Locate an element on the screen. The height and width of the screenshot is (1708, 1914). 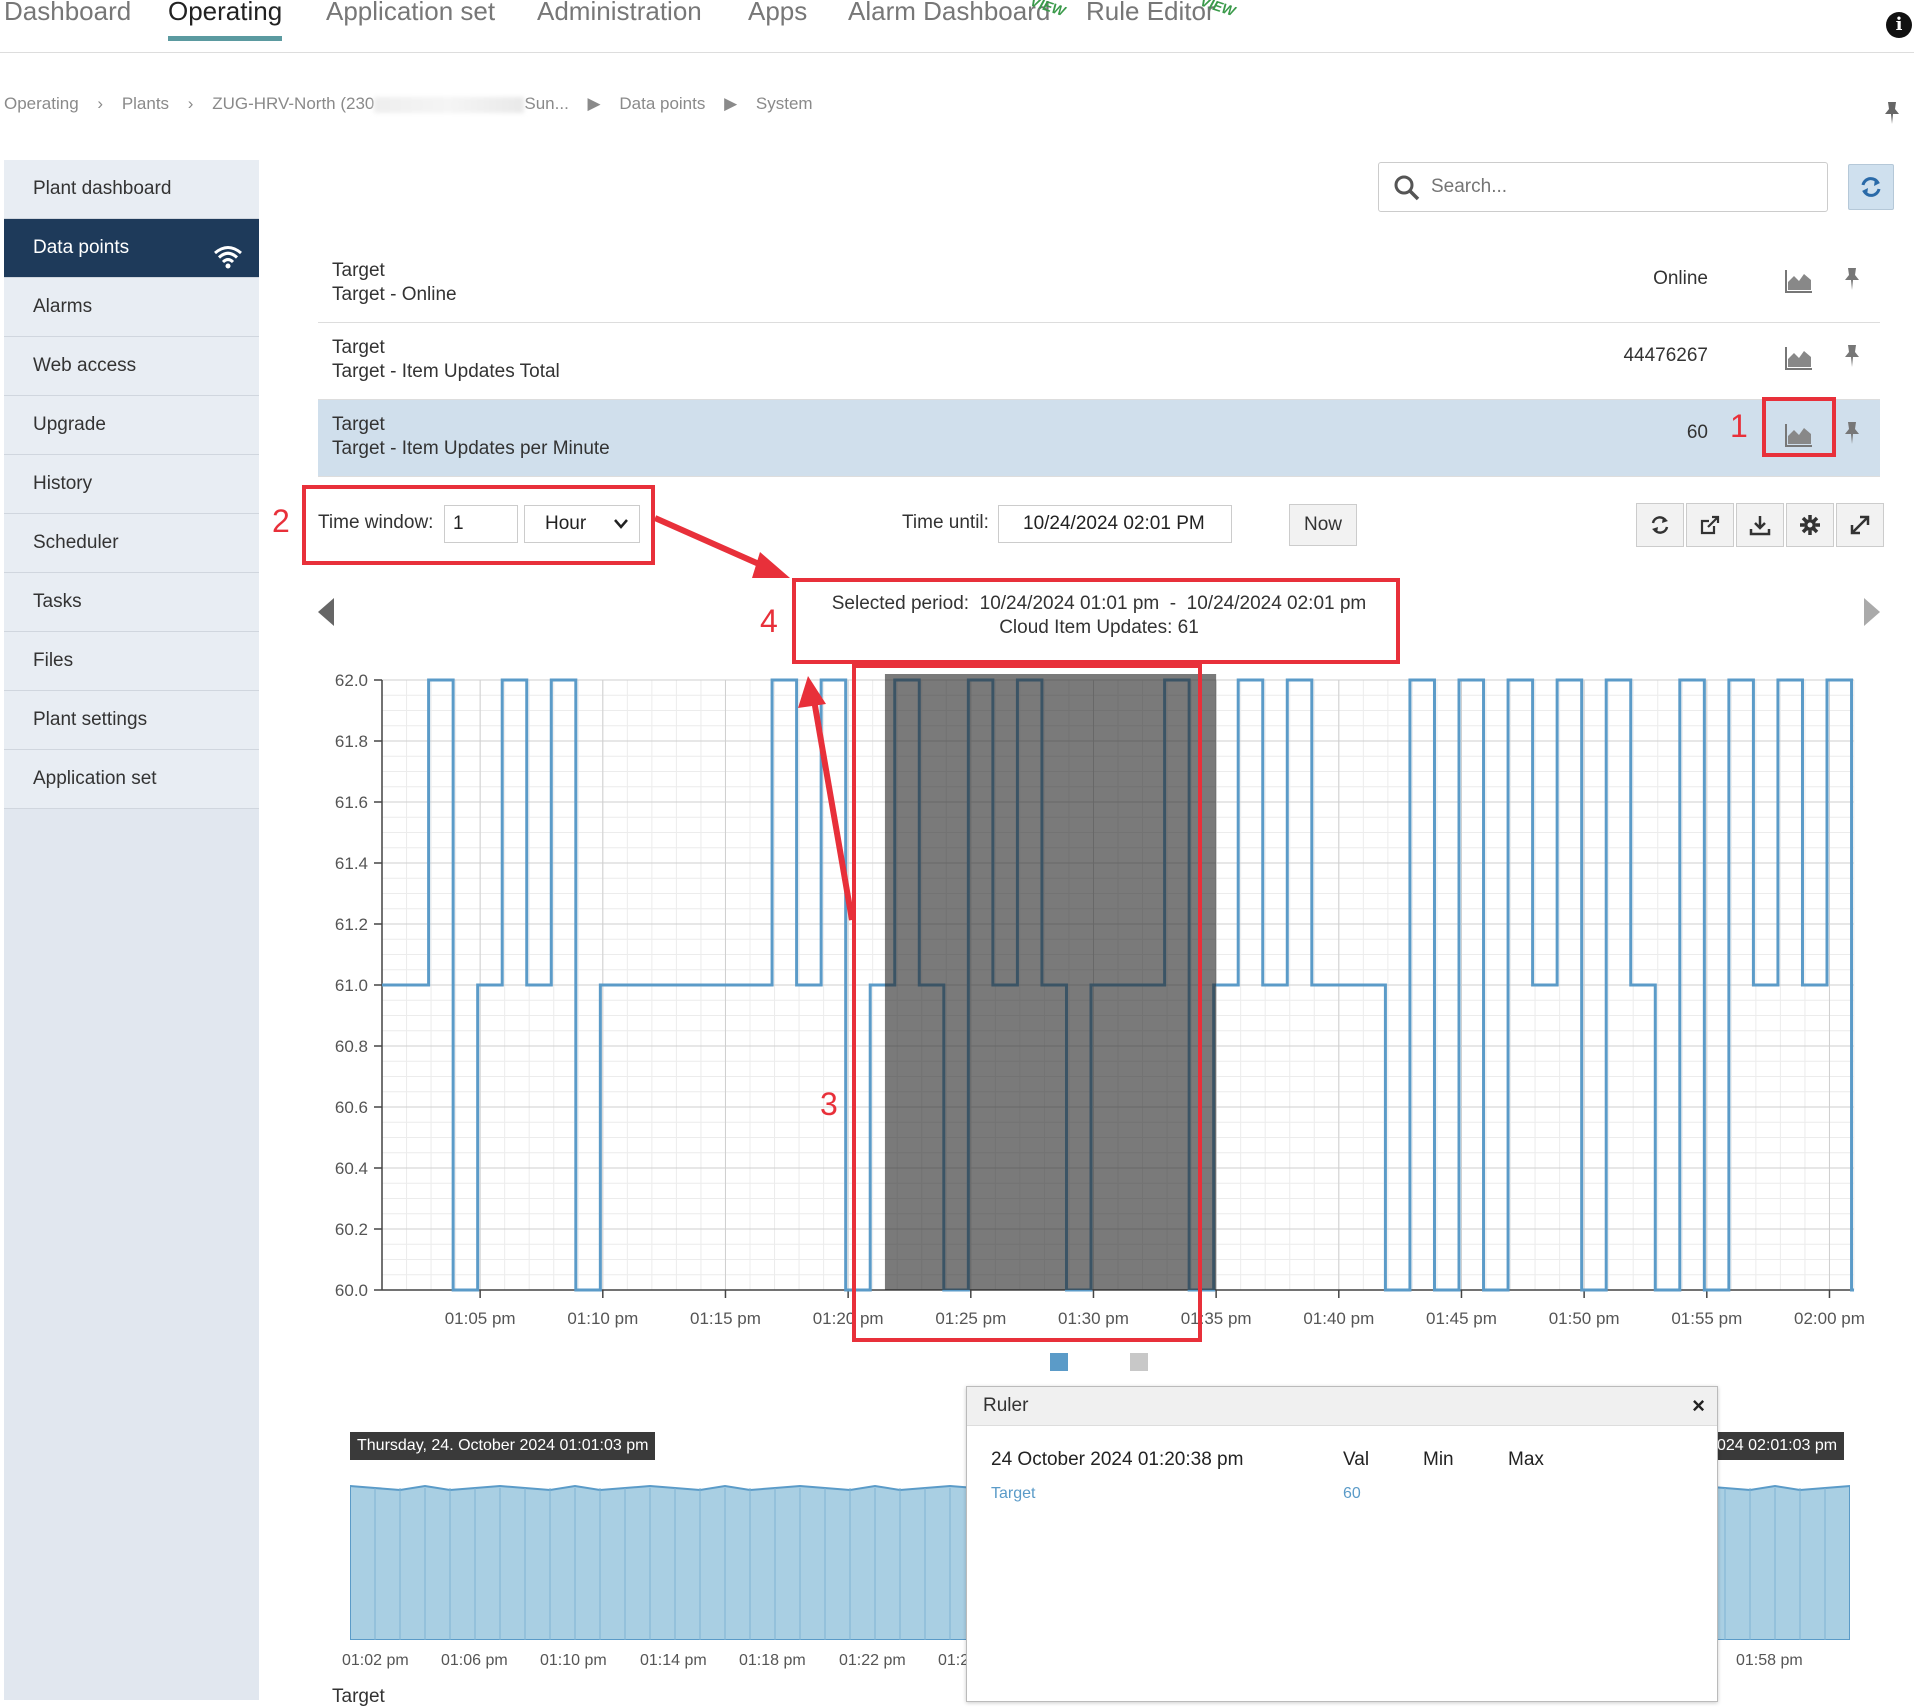
annotation-box-period is located at coordinates (1096, 621).